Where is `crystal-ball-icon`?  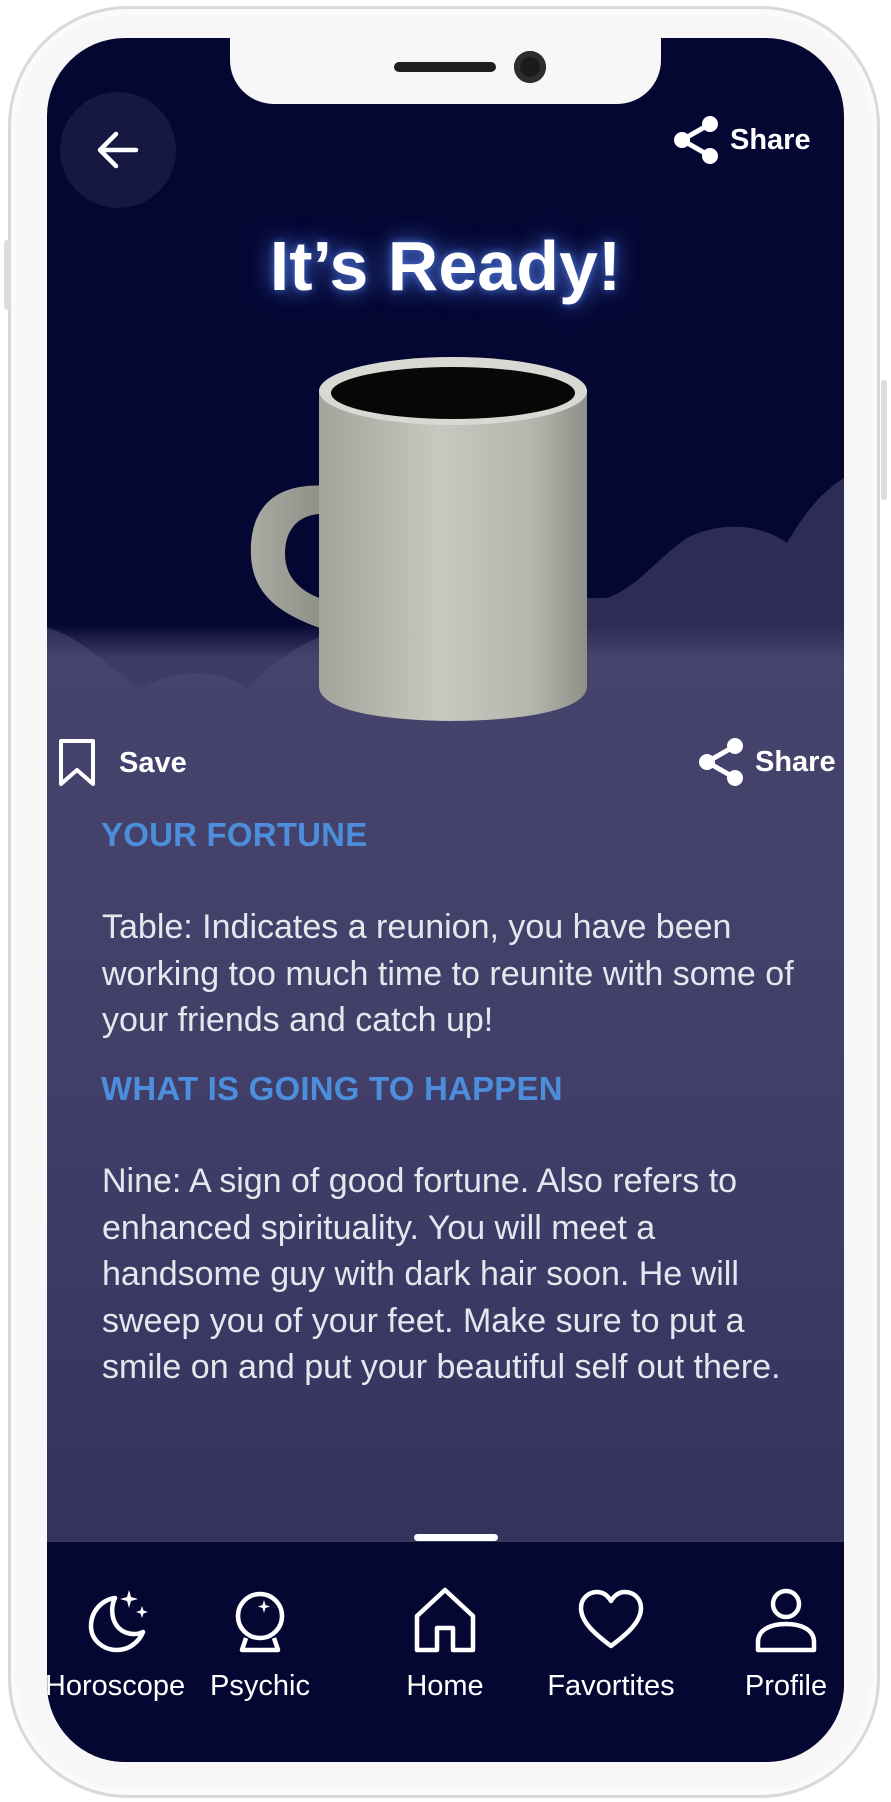
crystal-ball-icon is located at coordinates (260, 1622).